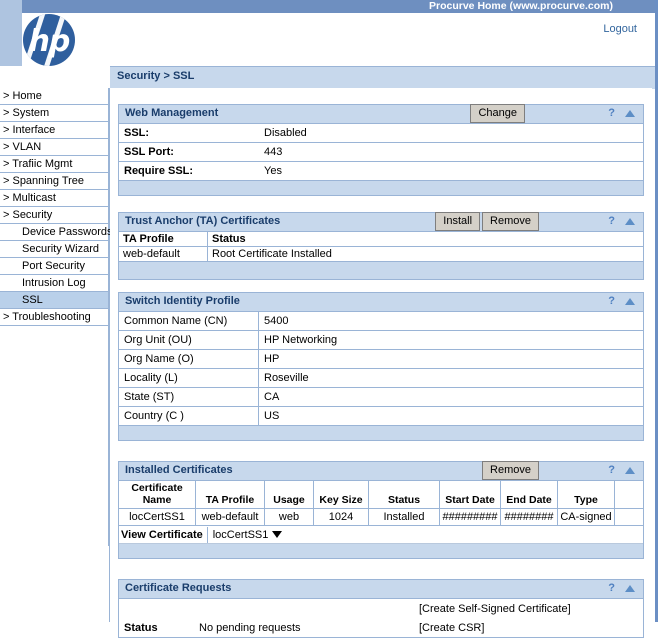 The height and width of the screenshot is (638, 658). What do you see at coordinates (273, 171) in the screenshot?
I see `value-require-ssl: Yes` at bounding box center [273, 171].